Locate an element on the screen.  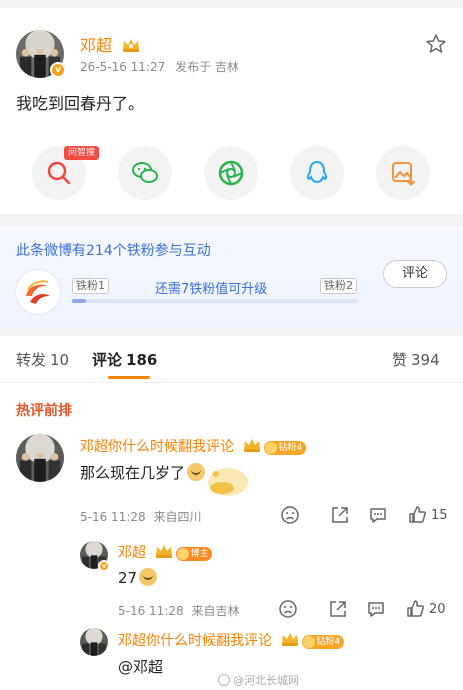
comment-location: 来自四川 is located at coordinates (177, 517).